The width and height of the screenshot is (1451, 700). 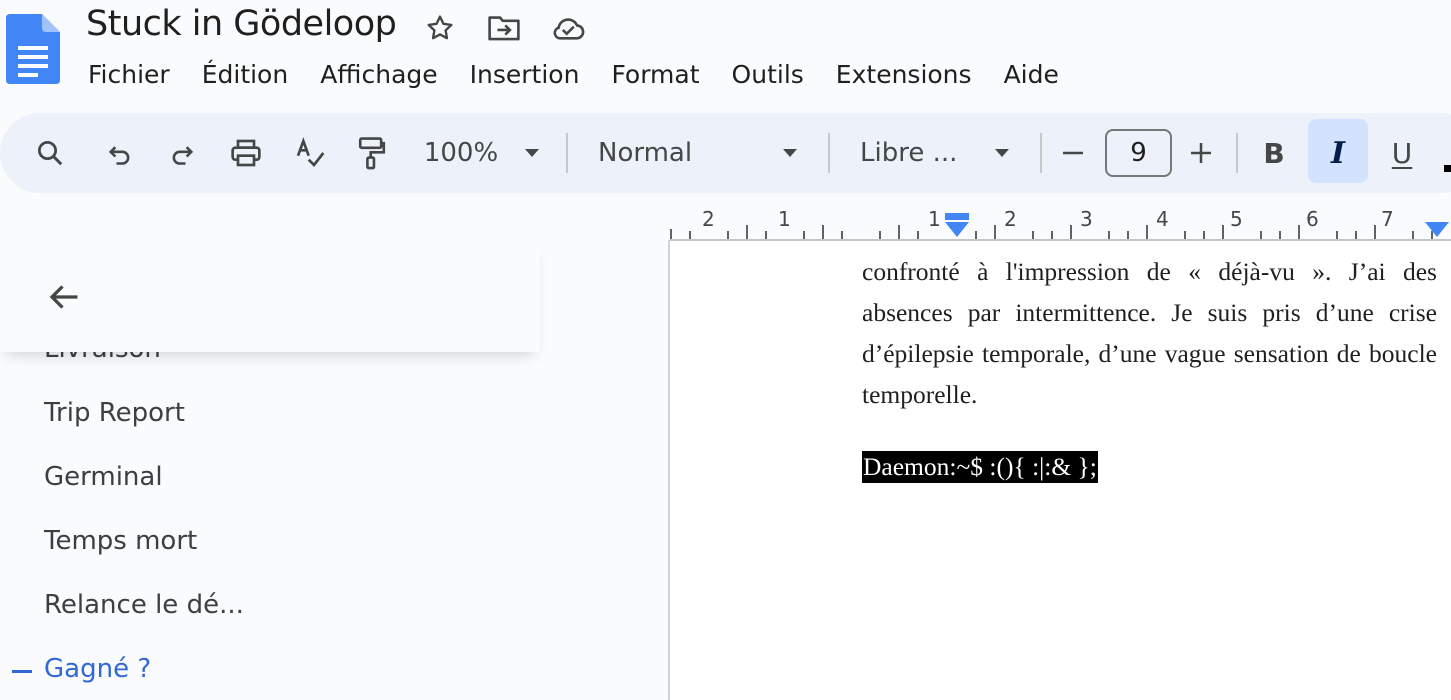 What do you see at coordinates (1060, 223) in the screenshot?
I see `ruler: 2 1 1 2 3 4 5 6 7` at bounding box center [1060, 223].